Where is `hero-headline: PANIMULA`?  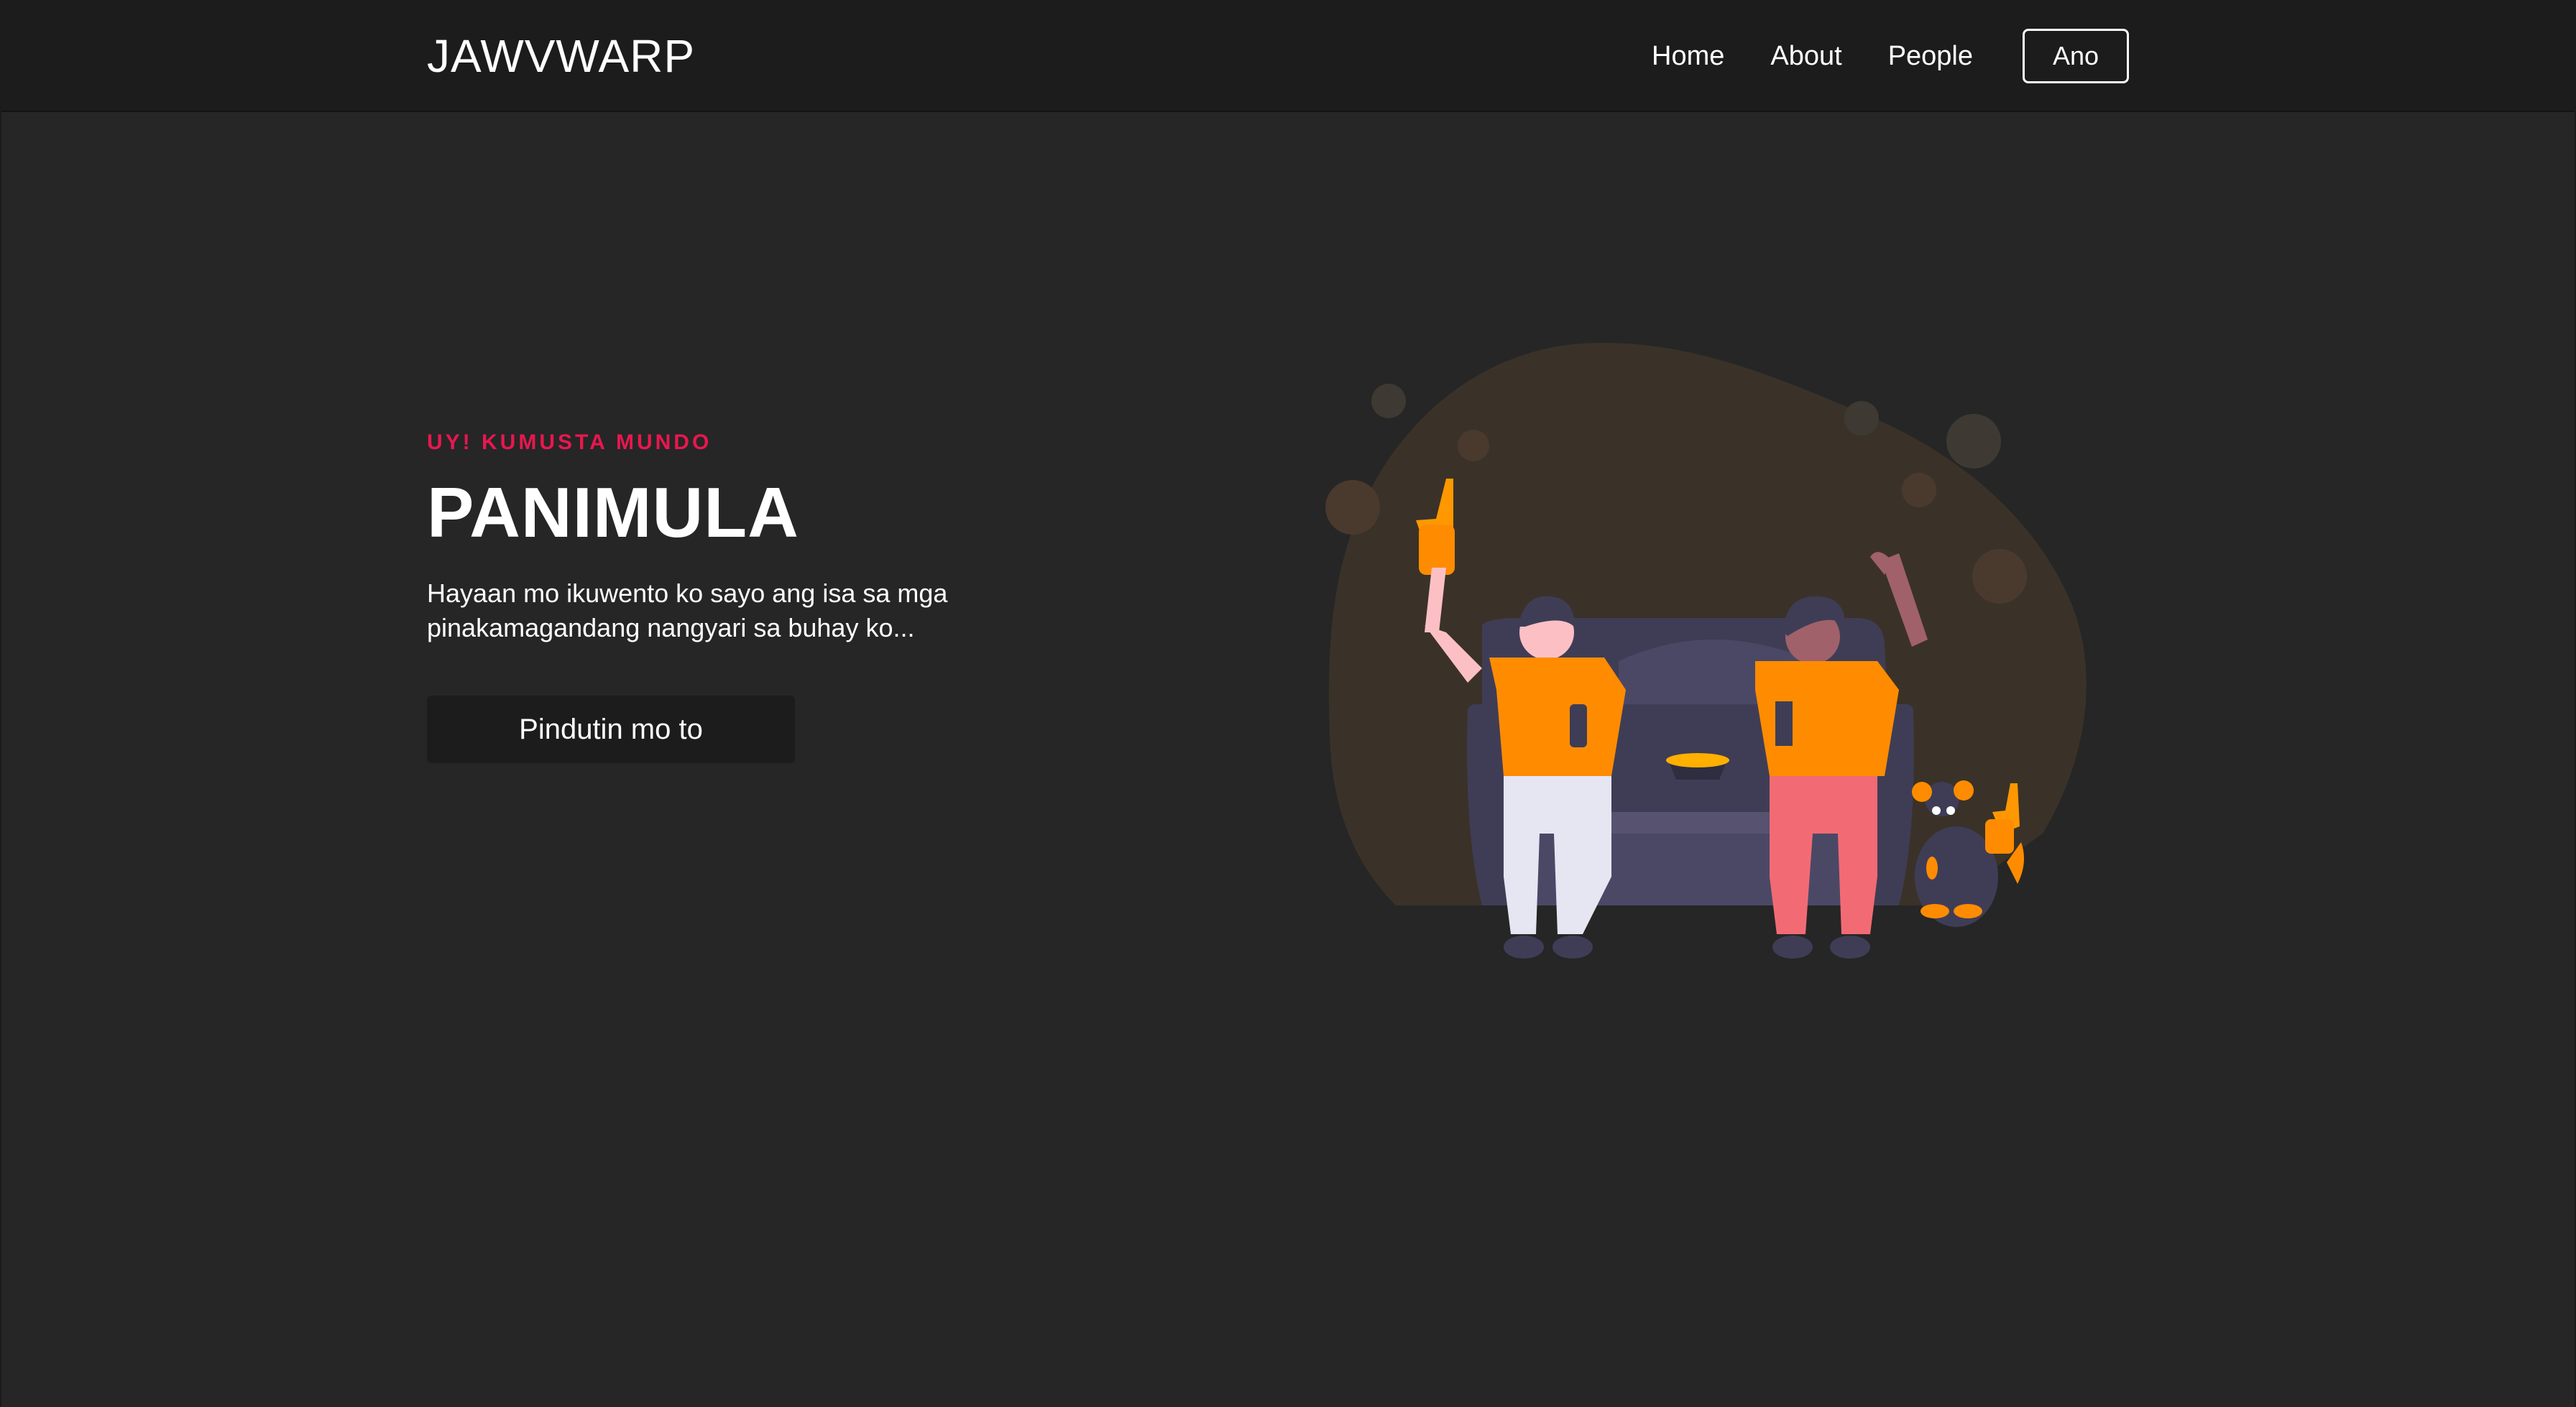 hero-headline: PANIMULA is located at coordinates (613, 512).